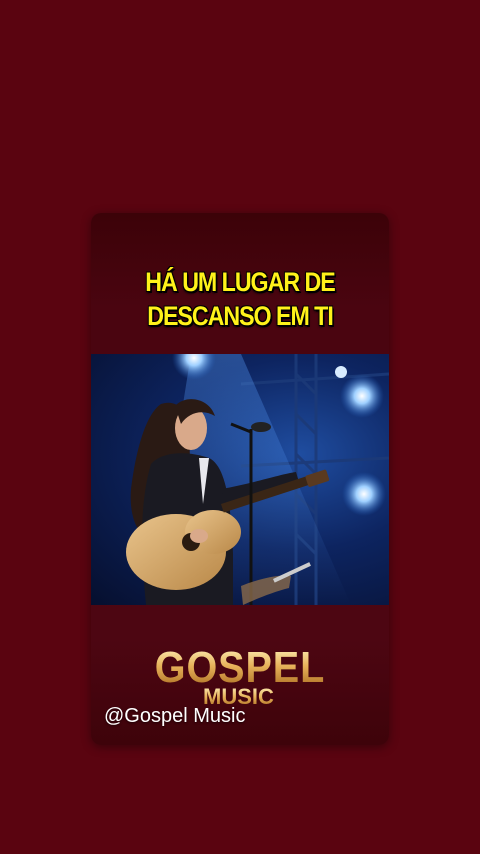 Image resolution: width=480 pixels, height=854 pixels. Describe the element at coordinates (240, 316) in the screenshot. I see `caption-line-2: DESCANSO EM TI` at that location.